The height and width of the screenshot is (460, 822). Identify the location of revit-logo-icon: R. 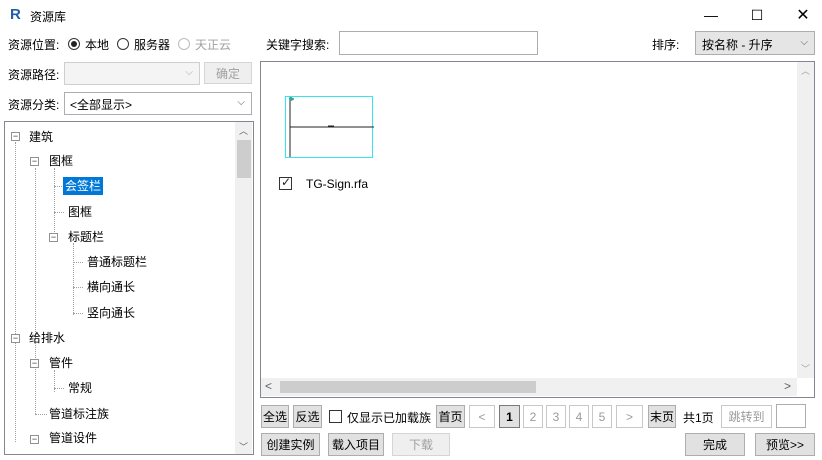
(15, 14).